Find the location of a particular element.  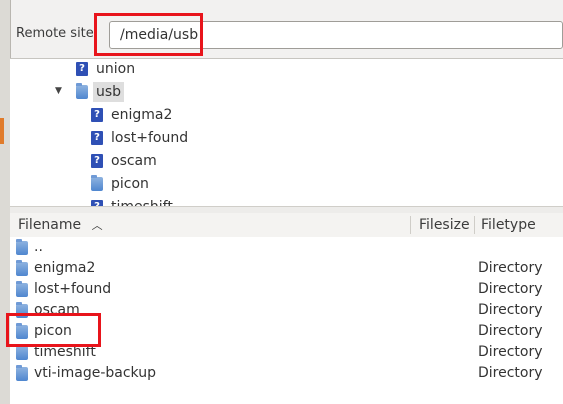

column-filesize: Filesize is located at coordinates (444, 225).